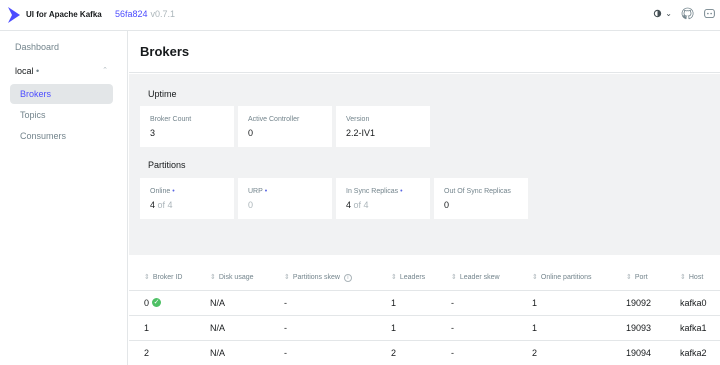  I want to click on theme-toggle: ⌄, so click(662, 13).